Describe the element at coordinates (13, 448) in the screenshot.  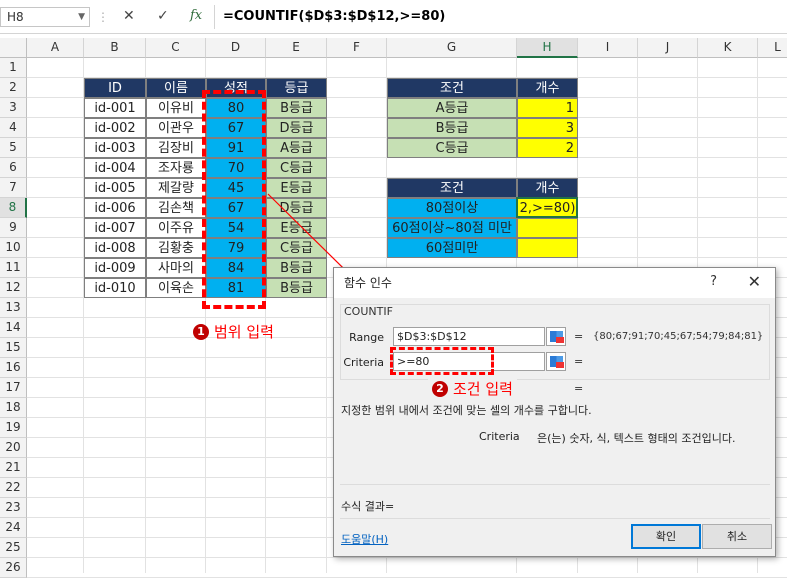
I see `row-header-20: 20` at that location.